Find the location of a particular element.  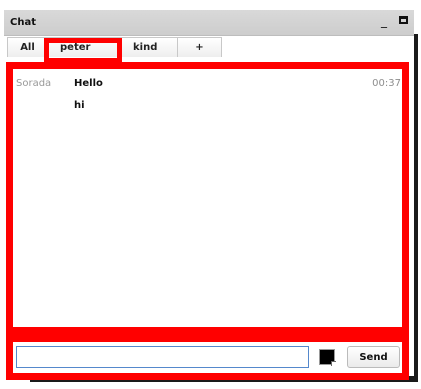

message-row: Sorada Hello 00:37 is located at coordinates (207, 88).